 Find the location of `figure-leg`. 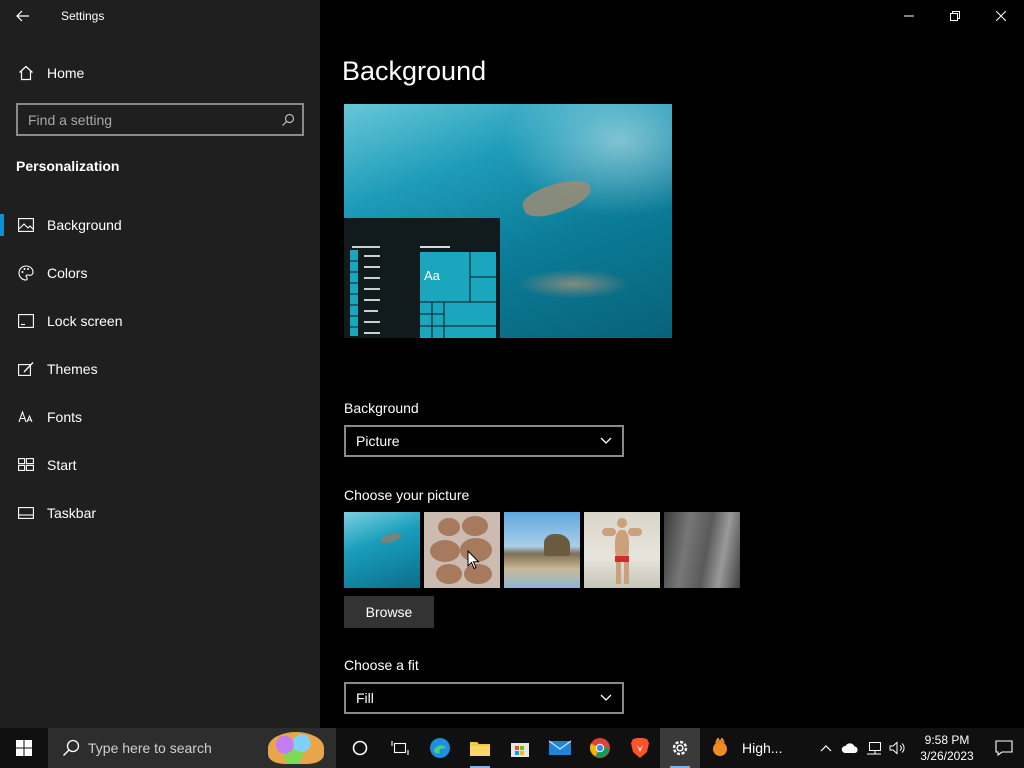

figure-leg is located at coordinates (626, 573).